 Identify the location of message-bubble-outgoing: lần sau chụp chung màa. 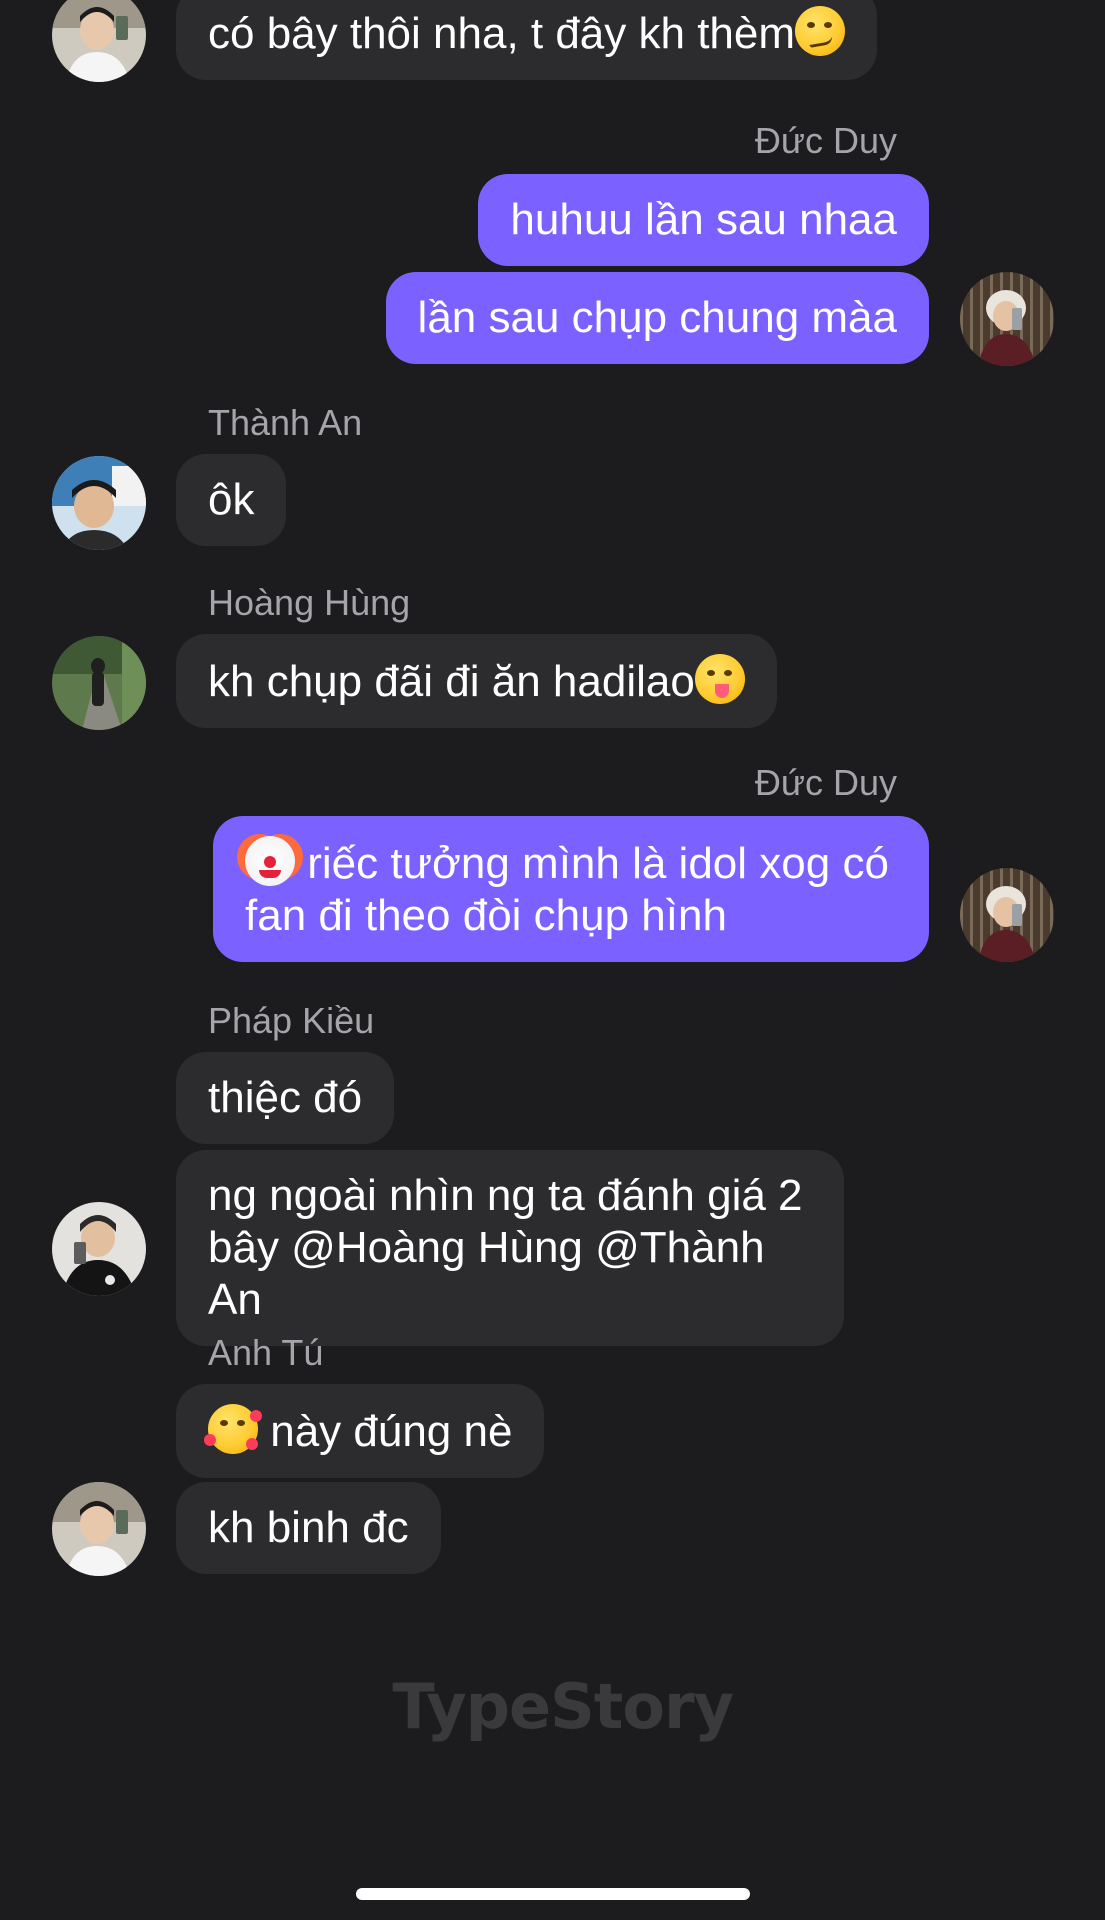
(657, 318).